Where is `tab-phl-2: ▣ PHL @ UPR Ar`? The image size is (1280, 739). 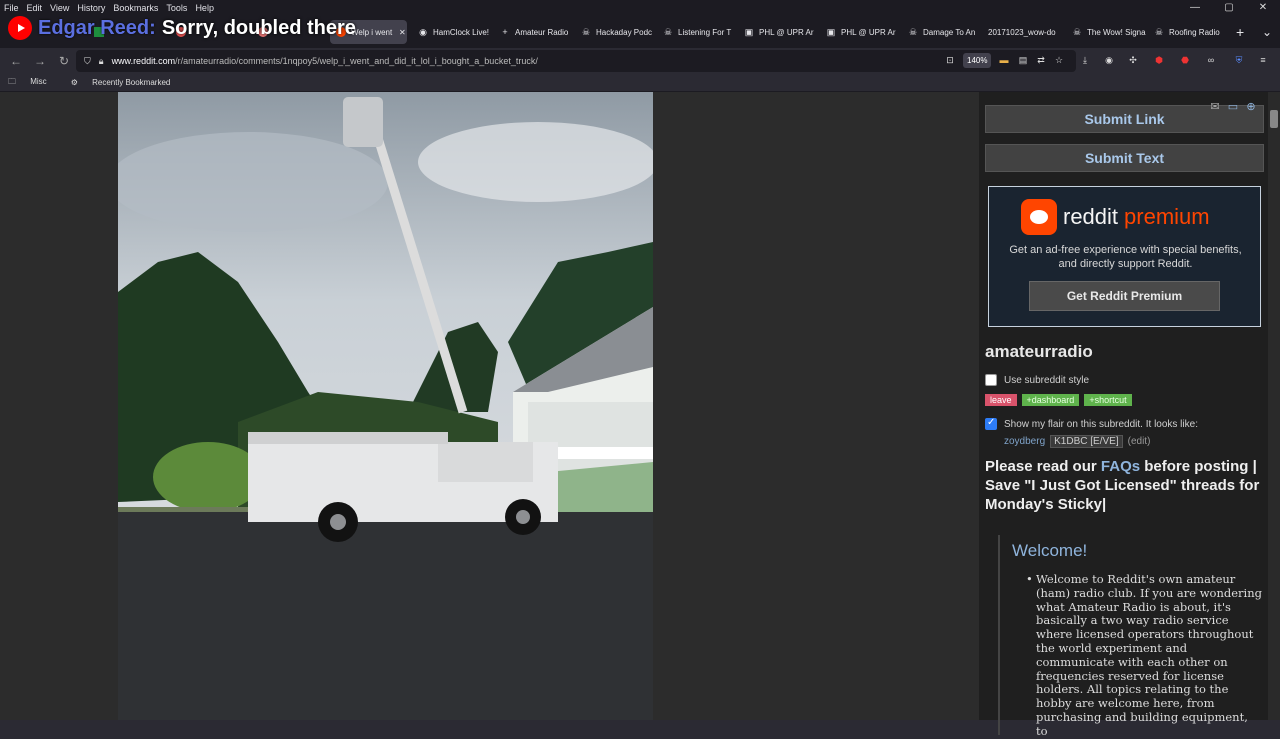 tab-phl-2: ▣ PHL @ UPR Ar is located at coordinates (860, 32).